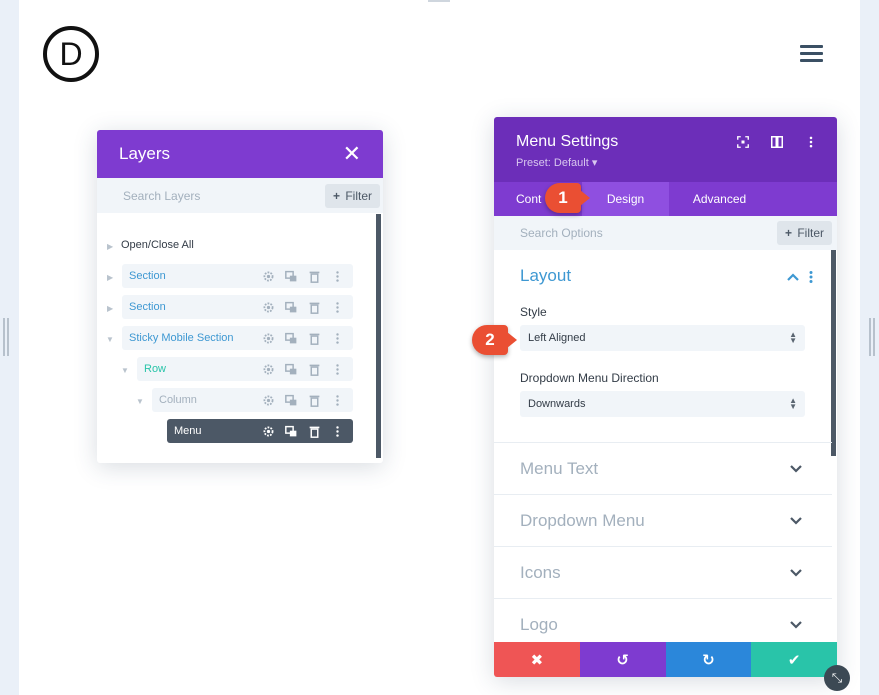  What do you see at coordinates (539, 624) in the screenshot?
I see `section-title: Logo` at bounding box center [539, 624].